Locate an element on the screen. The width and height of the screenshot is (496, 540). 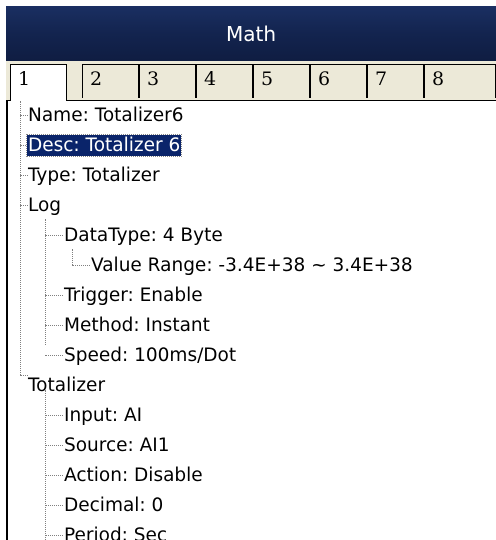
tree-item-label: Value Range: -3.4E+38 ~ 3.4E+38 is located at coordinates (252, 265).